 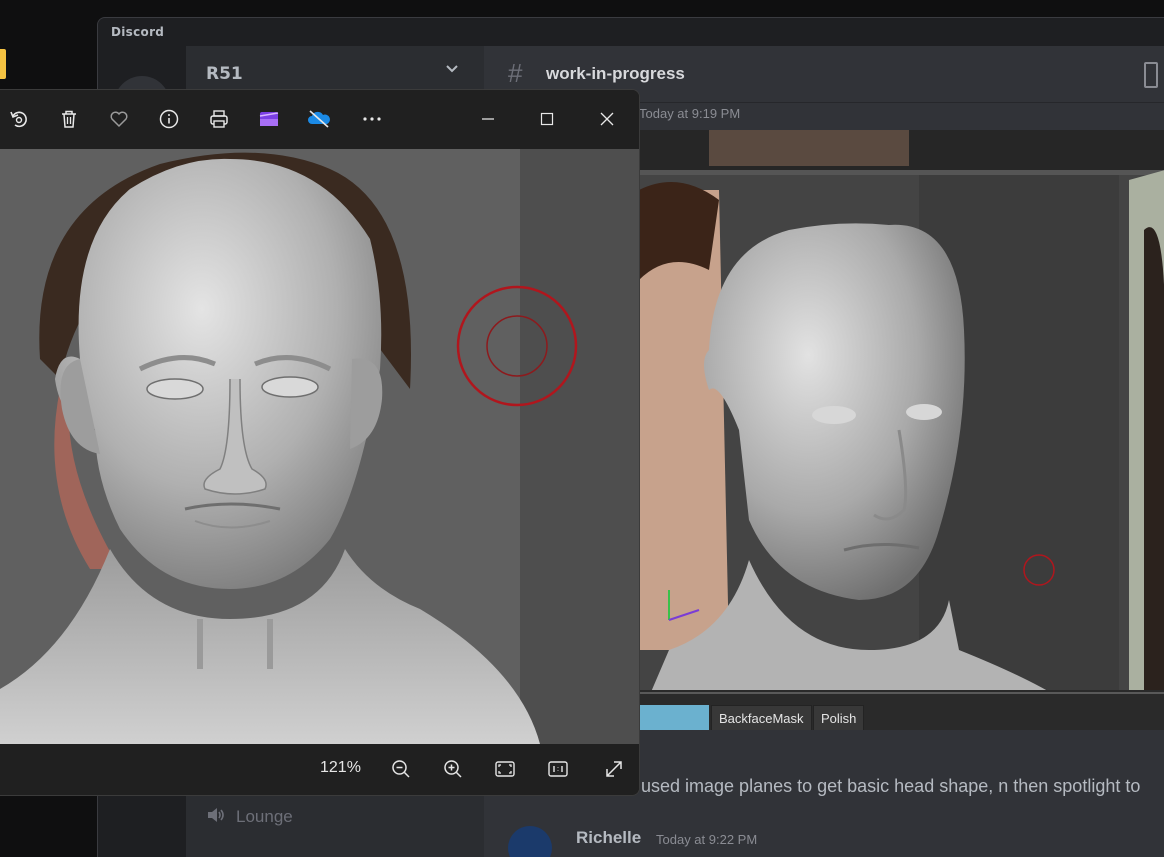 What do you see at coordinates (138, 32) in the screenshot?
I see `app-title: Discord` at bounding box center [138, 32].